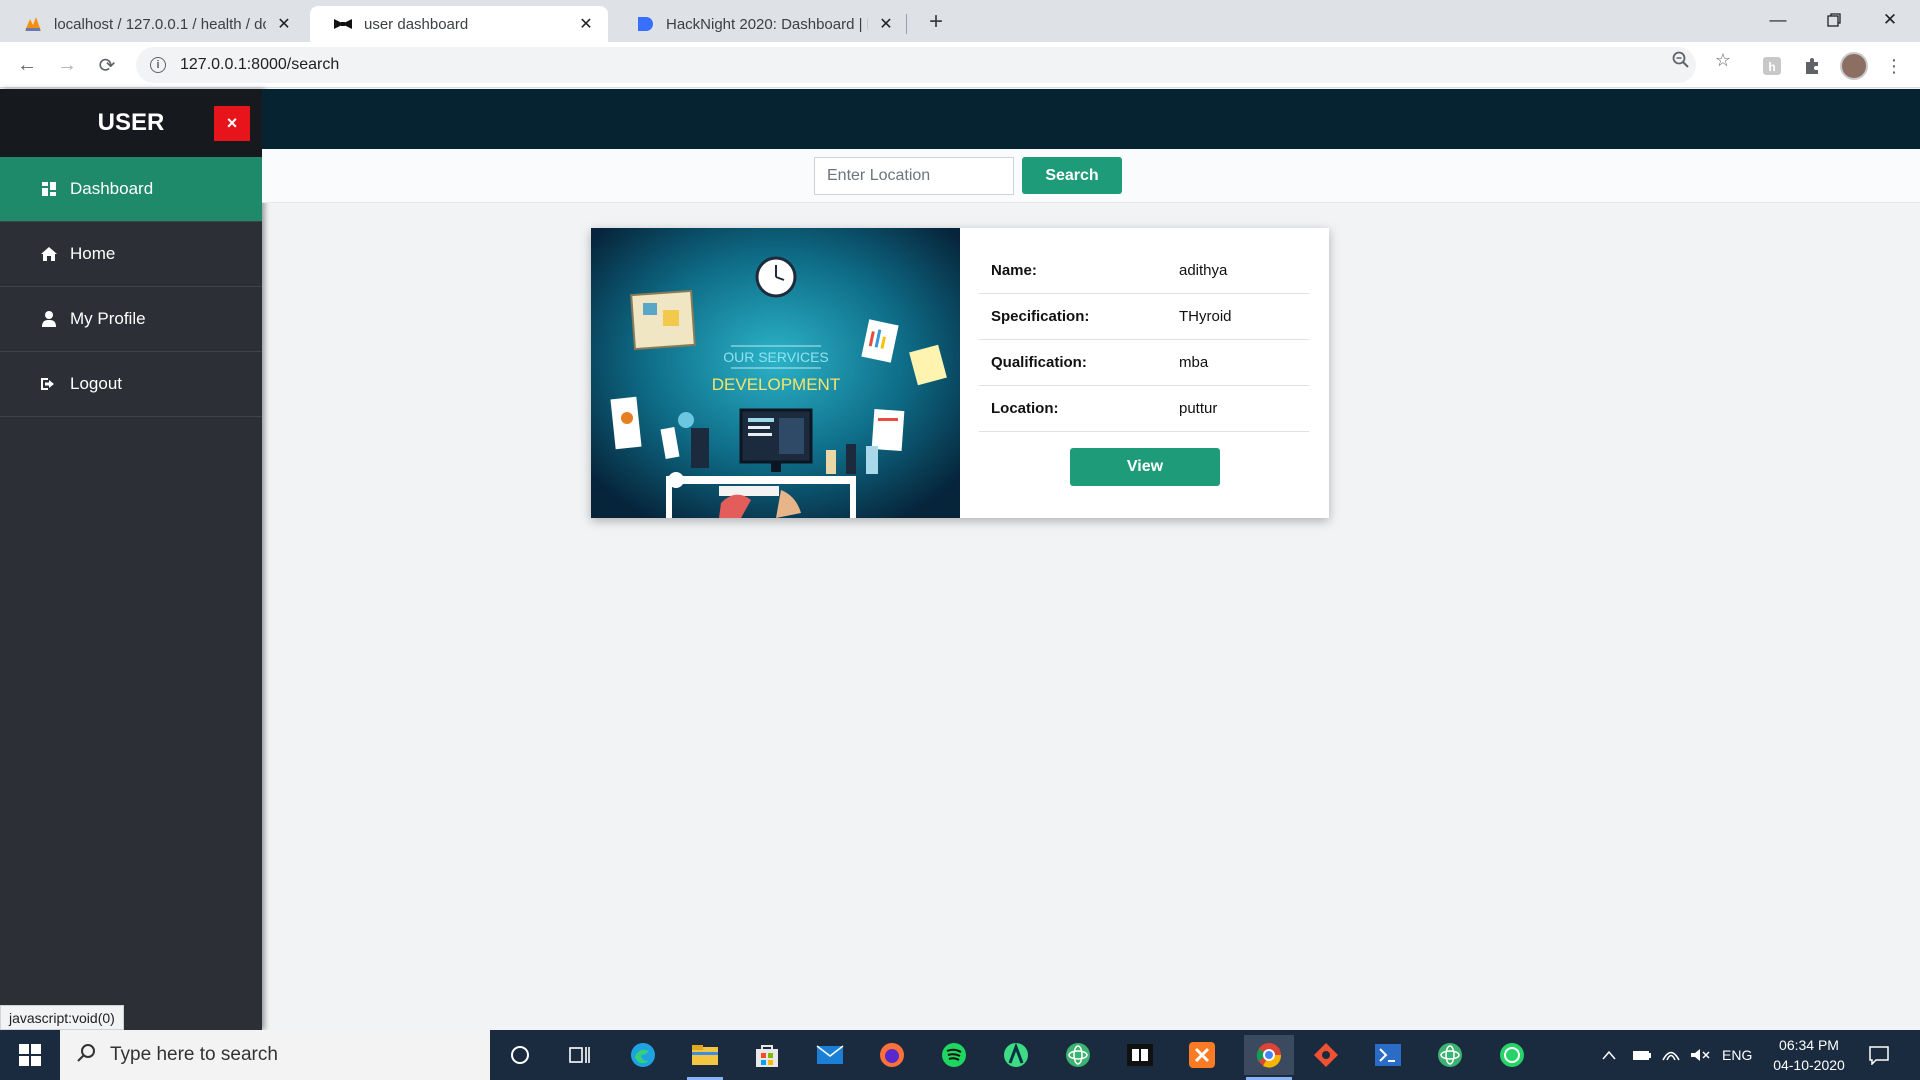  What do you see at coordinates (916, 65) in the screenshot?
I see `address-bar: i 127.0.0.1:8000/search` at bounding box center [916, 65].